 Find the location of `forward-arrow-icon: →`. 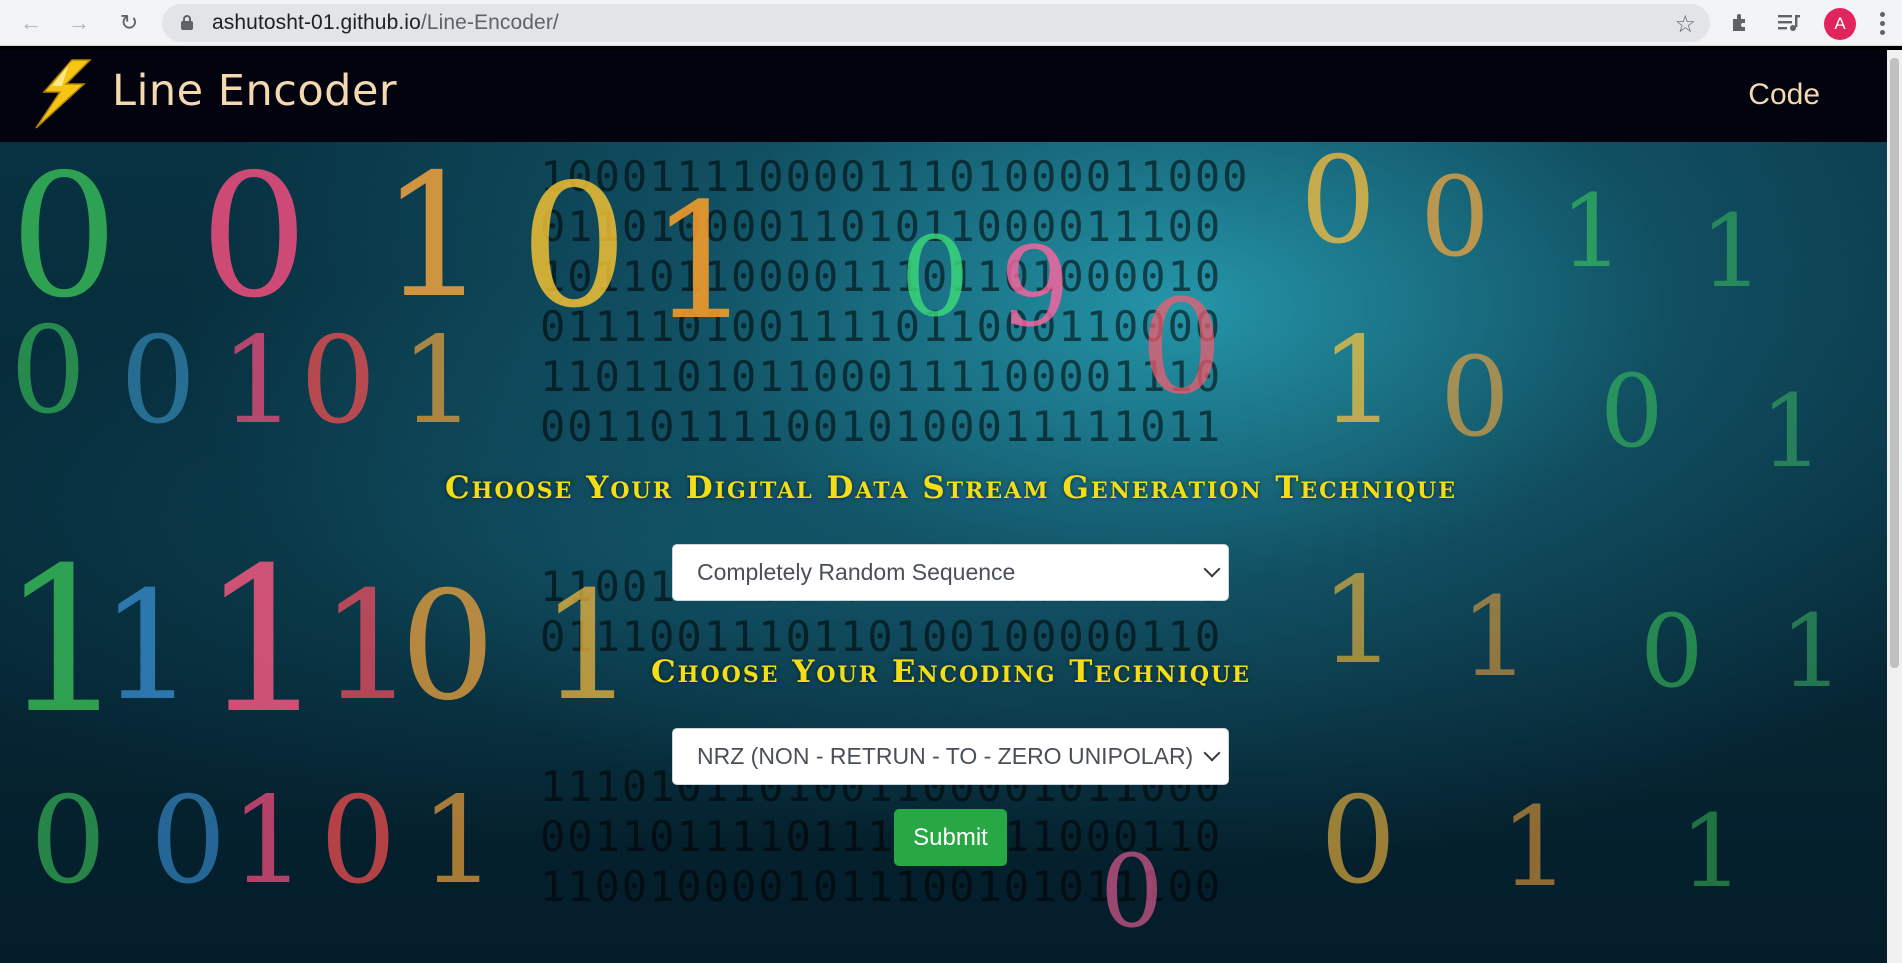

forward-arrow-icon: → is located at coordinates (79, 23).